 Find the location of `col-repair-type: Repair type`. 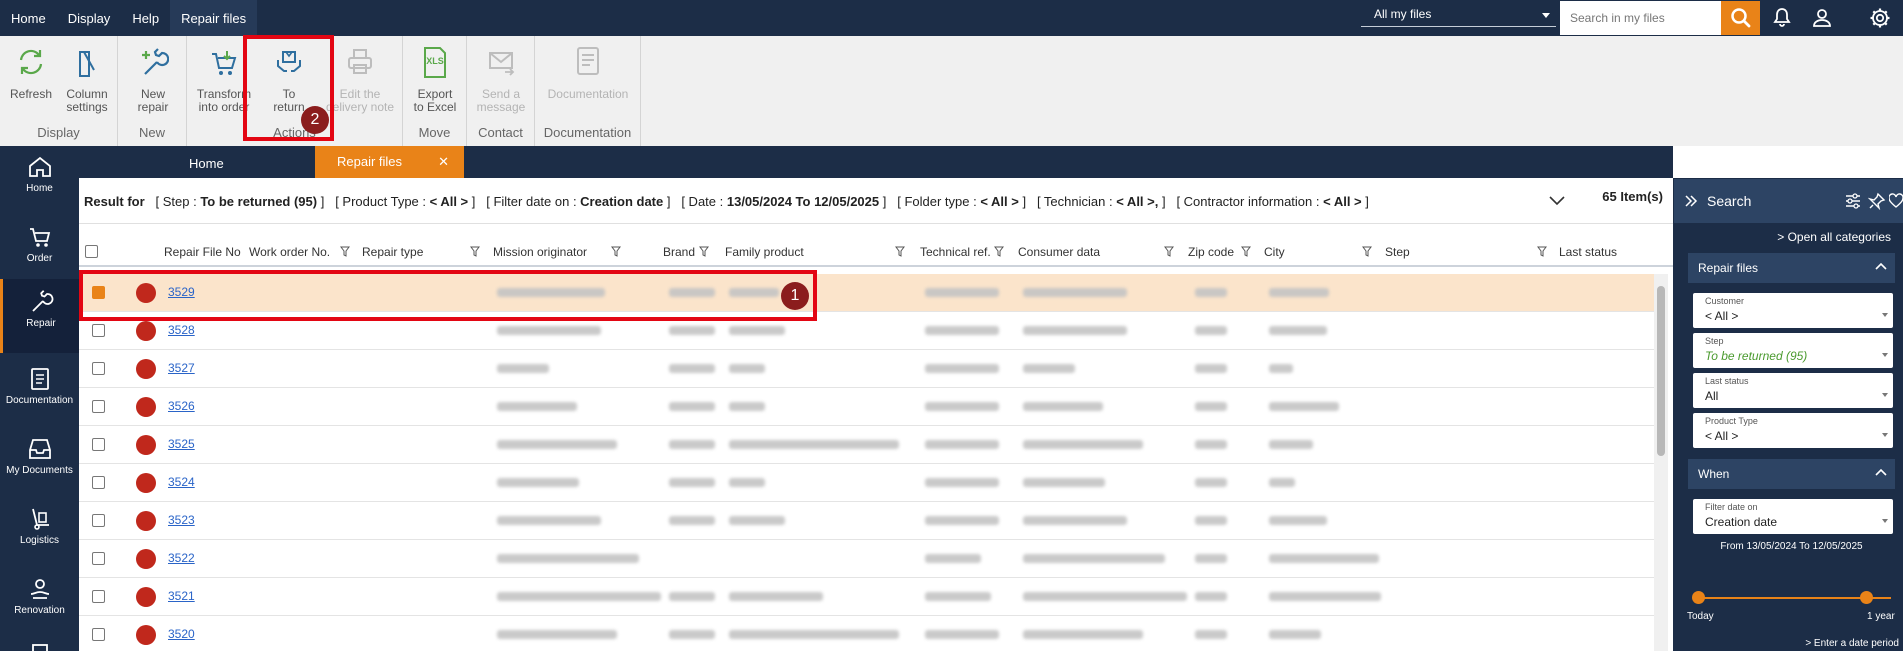

col-repair-type: Repair type is located at coordinates (392, 252).